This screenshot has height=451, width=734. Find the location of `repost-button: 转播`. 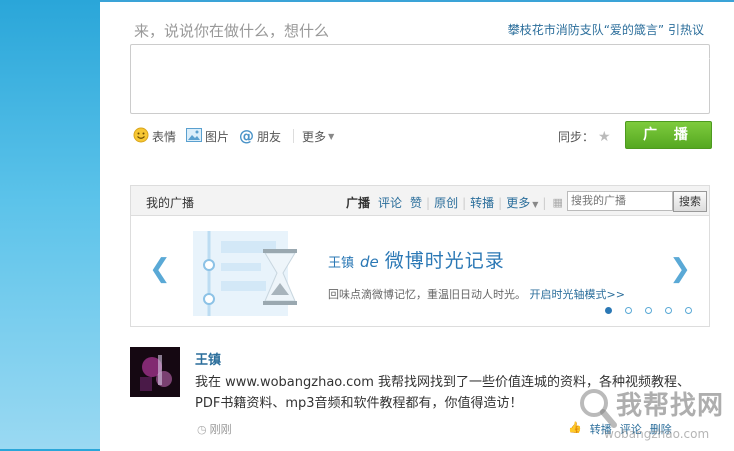

repost-button: 转播 is located at coordinates (601, 429).